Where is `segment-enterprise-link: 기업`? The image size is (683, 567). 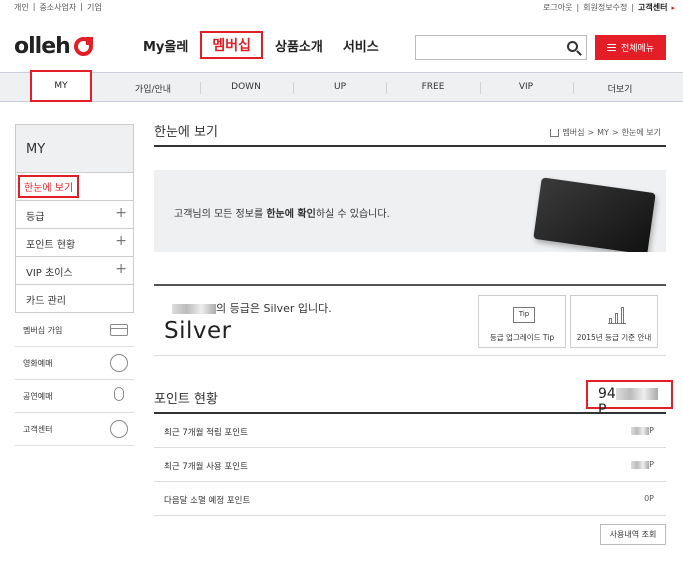 segment-enterprise-link: 기업 is located at coordinates (94, 7).